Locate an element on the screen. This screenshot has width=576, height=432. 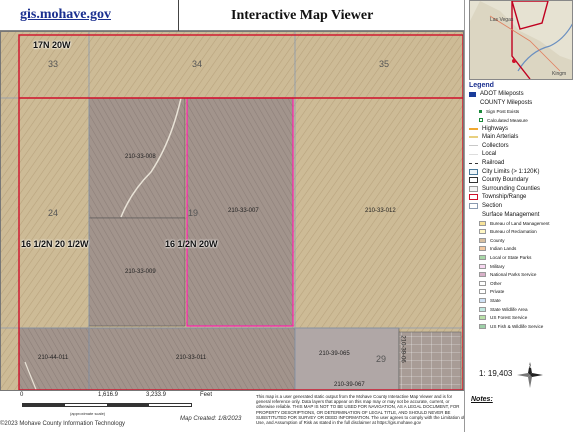
notes-heading: Notes: is located at coordinates (482, 399).